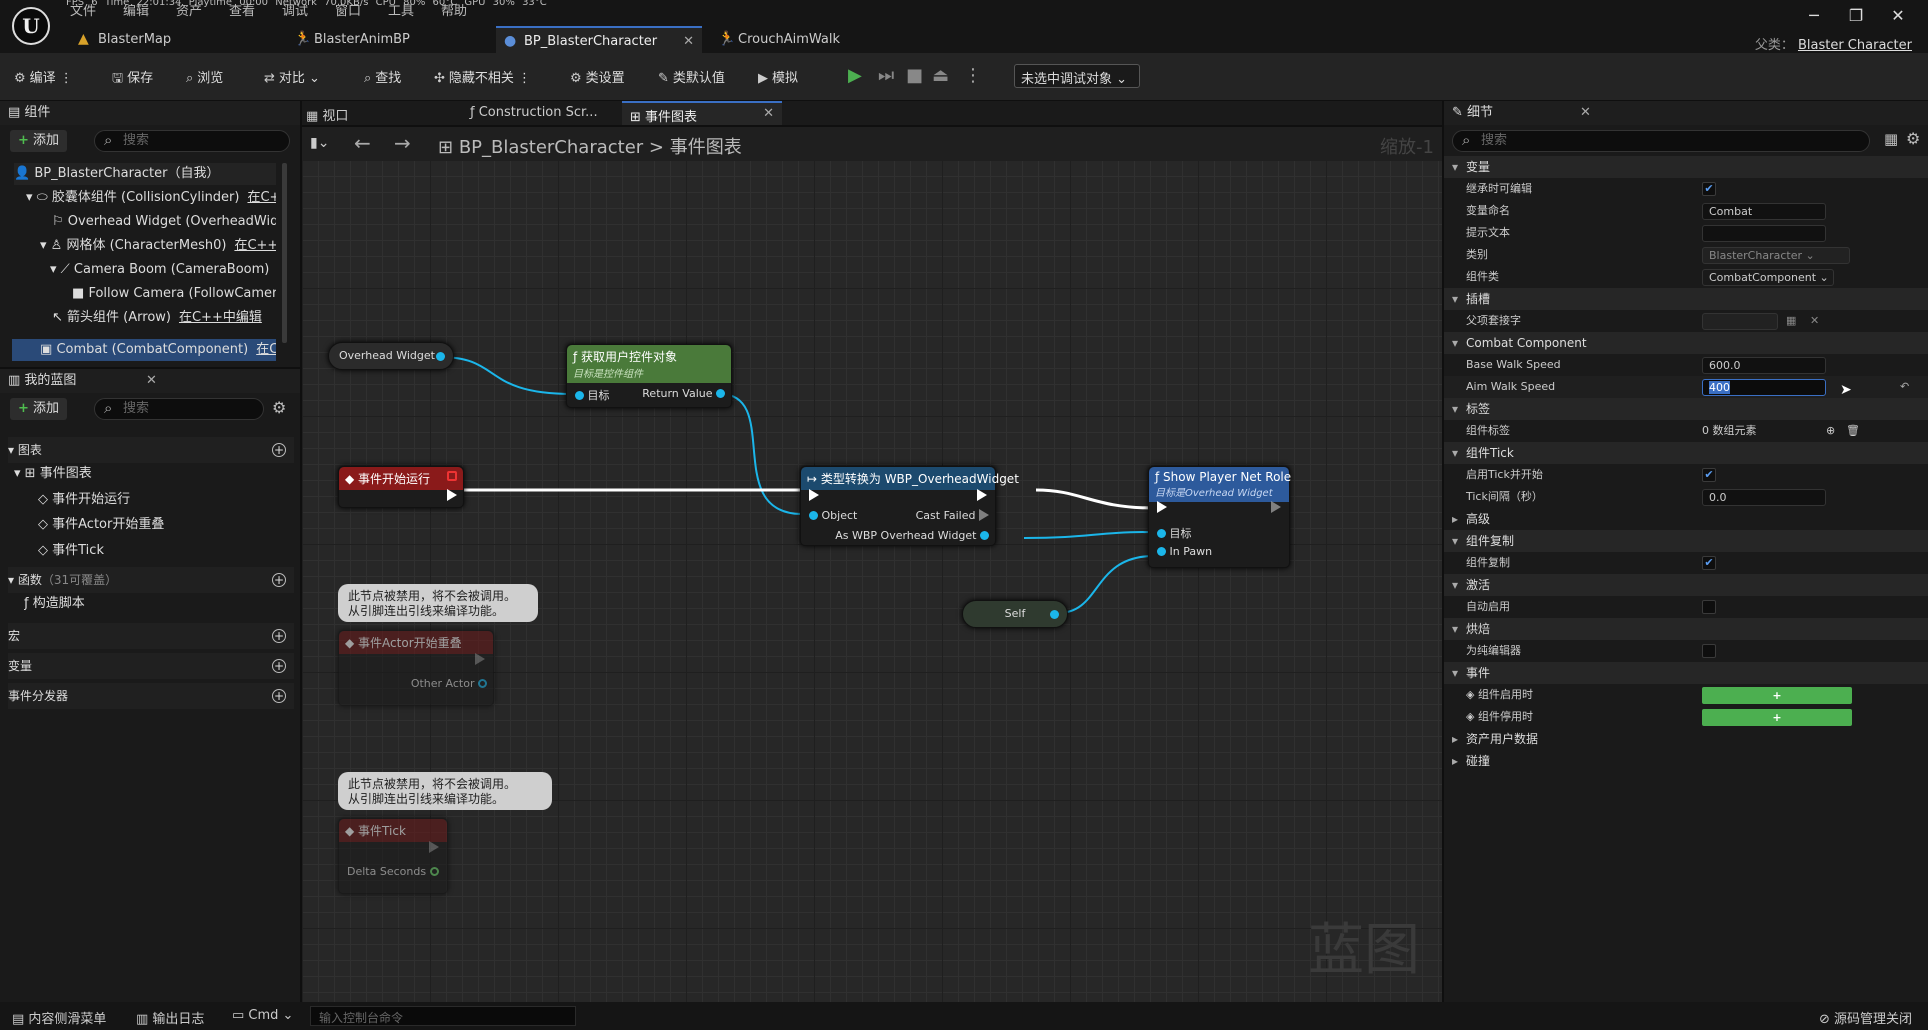  What do you see at coordinates (164, 222) in the screenshot?
I see `component-overhead-widget: ⚐ Overhead Widget (OverheadWidget` at bounding box center [164, 222].